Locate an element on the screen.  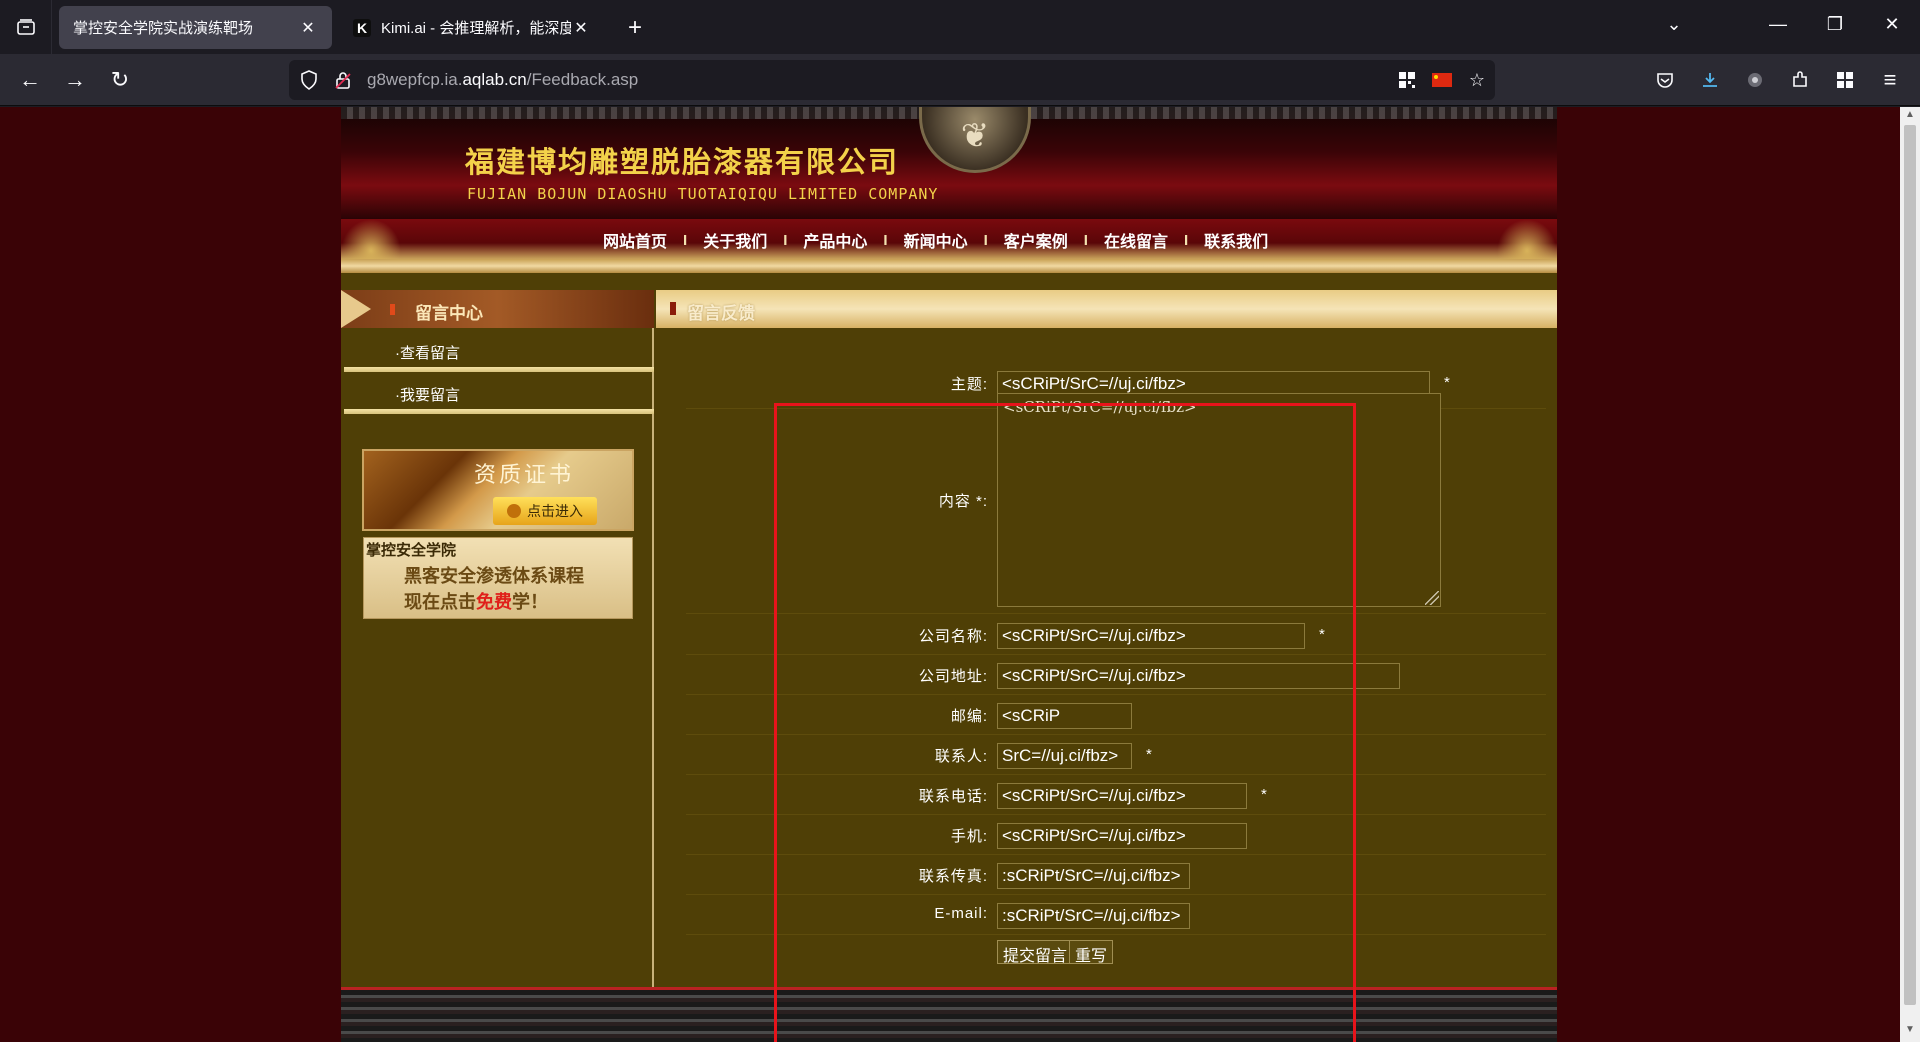
forward-arrow-icon: → is located at coordinates (75, 80).